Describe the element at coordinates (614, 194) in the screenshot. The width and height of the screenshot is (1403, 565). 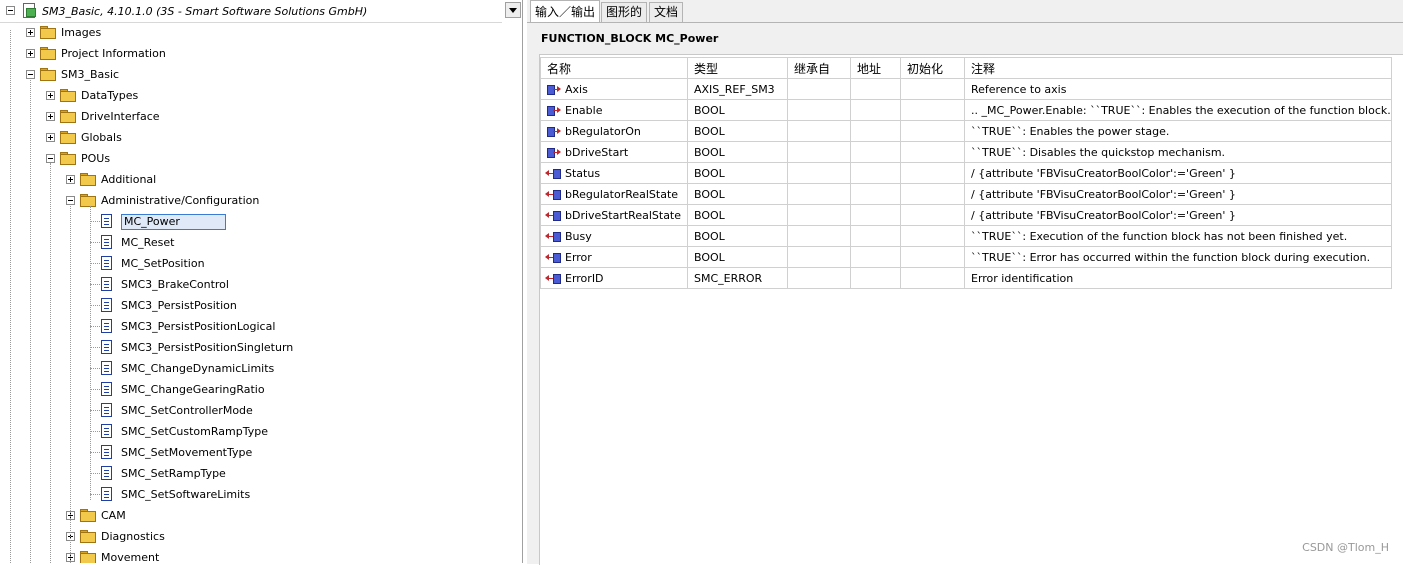
I see `cell-name: bRegulatorRealState` at that location.